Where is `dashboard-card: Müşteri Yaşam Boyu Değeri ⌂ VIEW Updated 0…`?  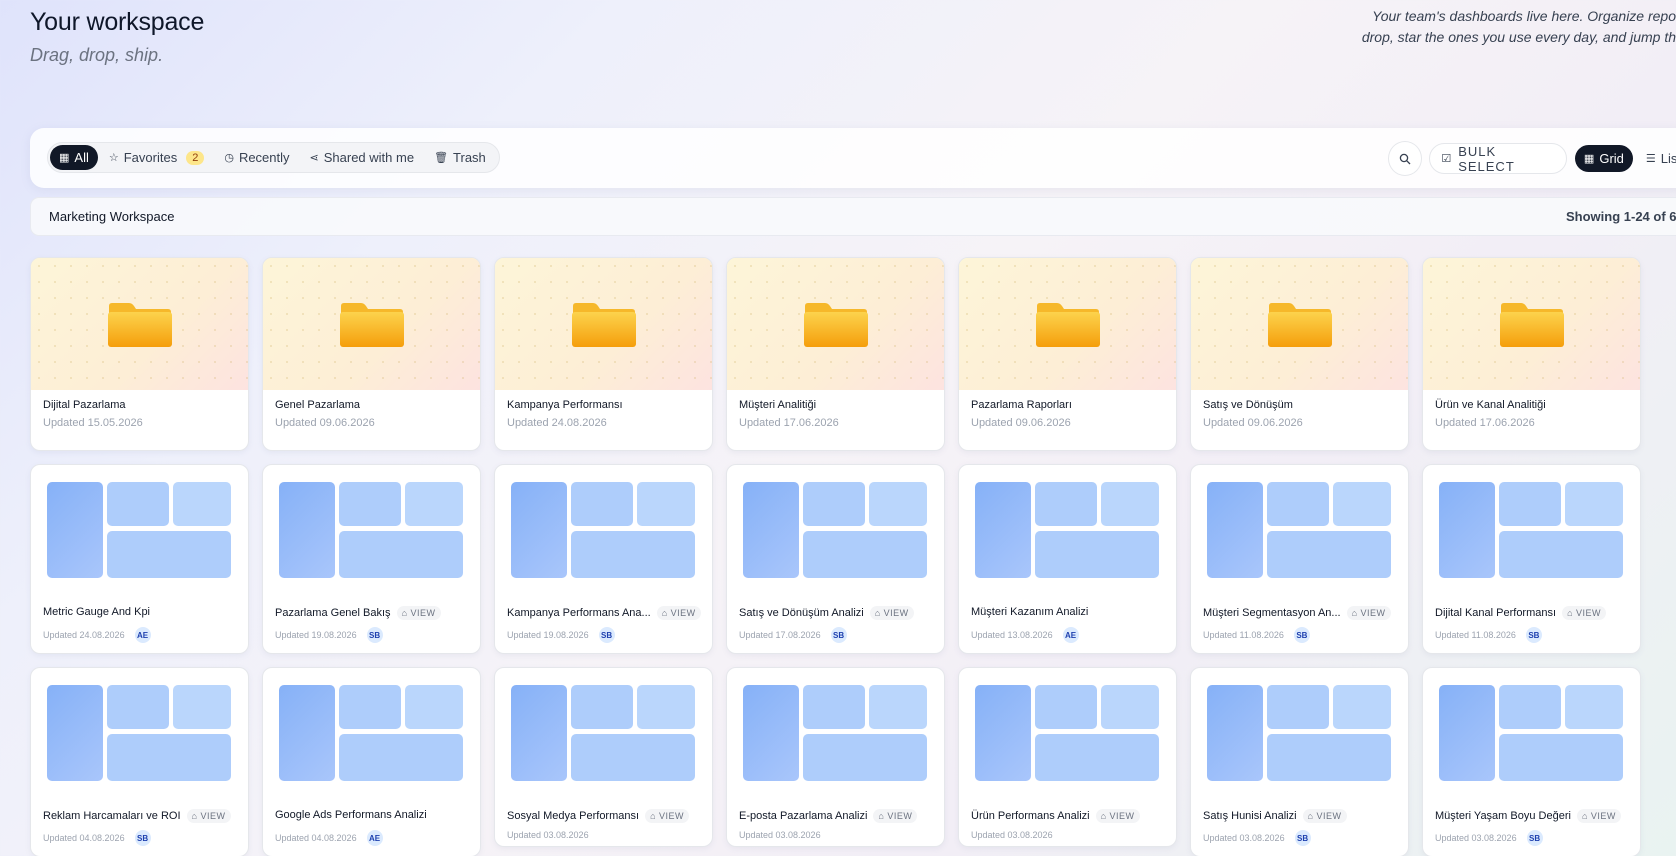 dashboard-card: Müşteri Yaşam Boyu Değeri ⌂ VIEW Updated 0… is located at coordinates (1531, 761).